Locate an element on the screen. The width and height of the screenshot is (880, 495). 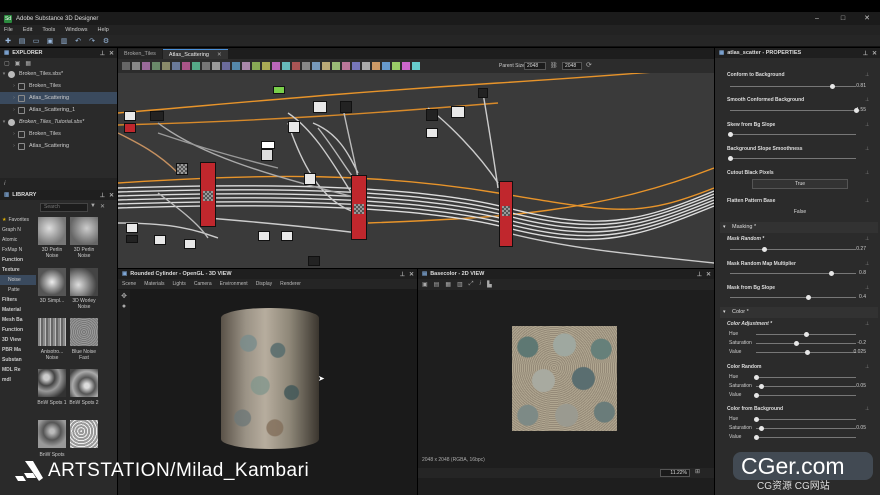
tab-broken-tiles: Broken_Tiles is located at coordinates (140, 54).